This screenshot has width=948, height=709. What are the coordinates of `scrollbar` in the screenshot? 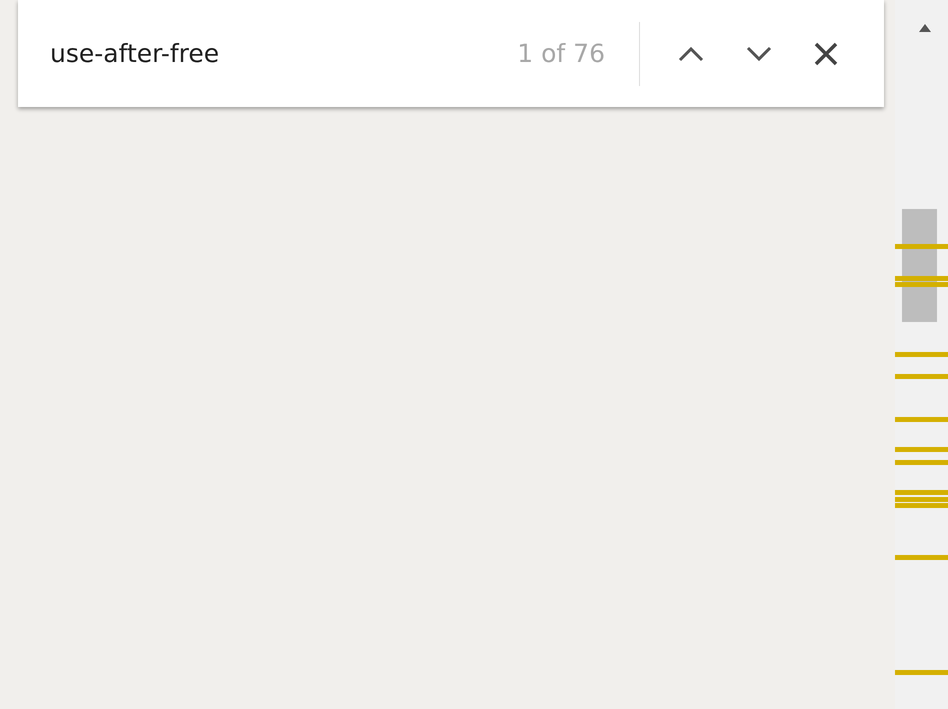 It's located at (921, 354).